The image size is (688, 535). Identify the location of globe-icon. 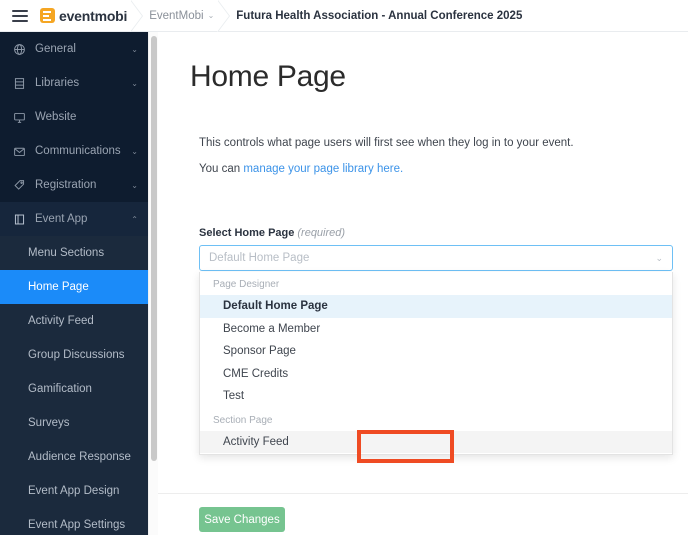
(19, 49).